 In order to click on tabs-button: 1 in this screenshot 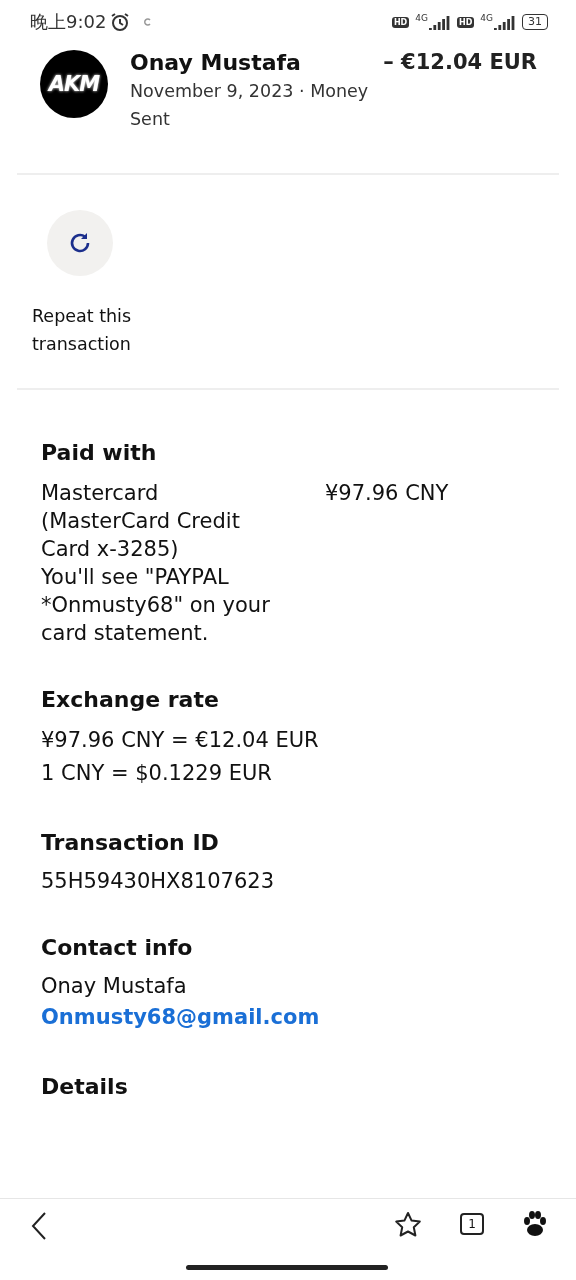, I will do `click(472, 1224)`.